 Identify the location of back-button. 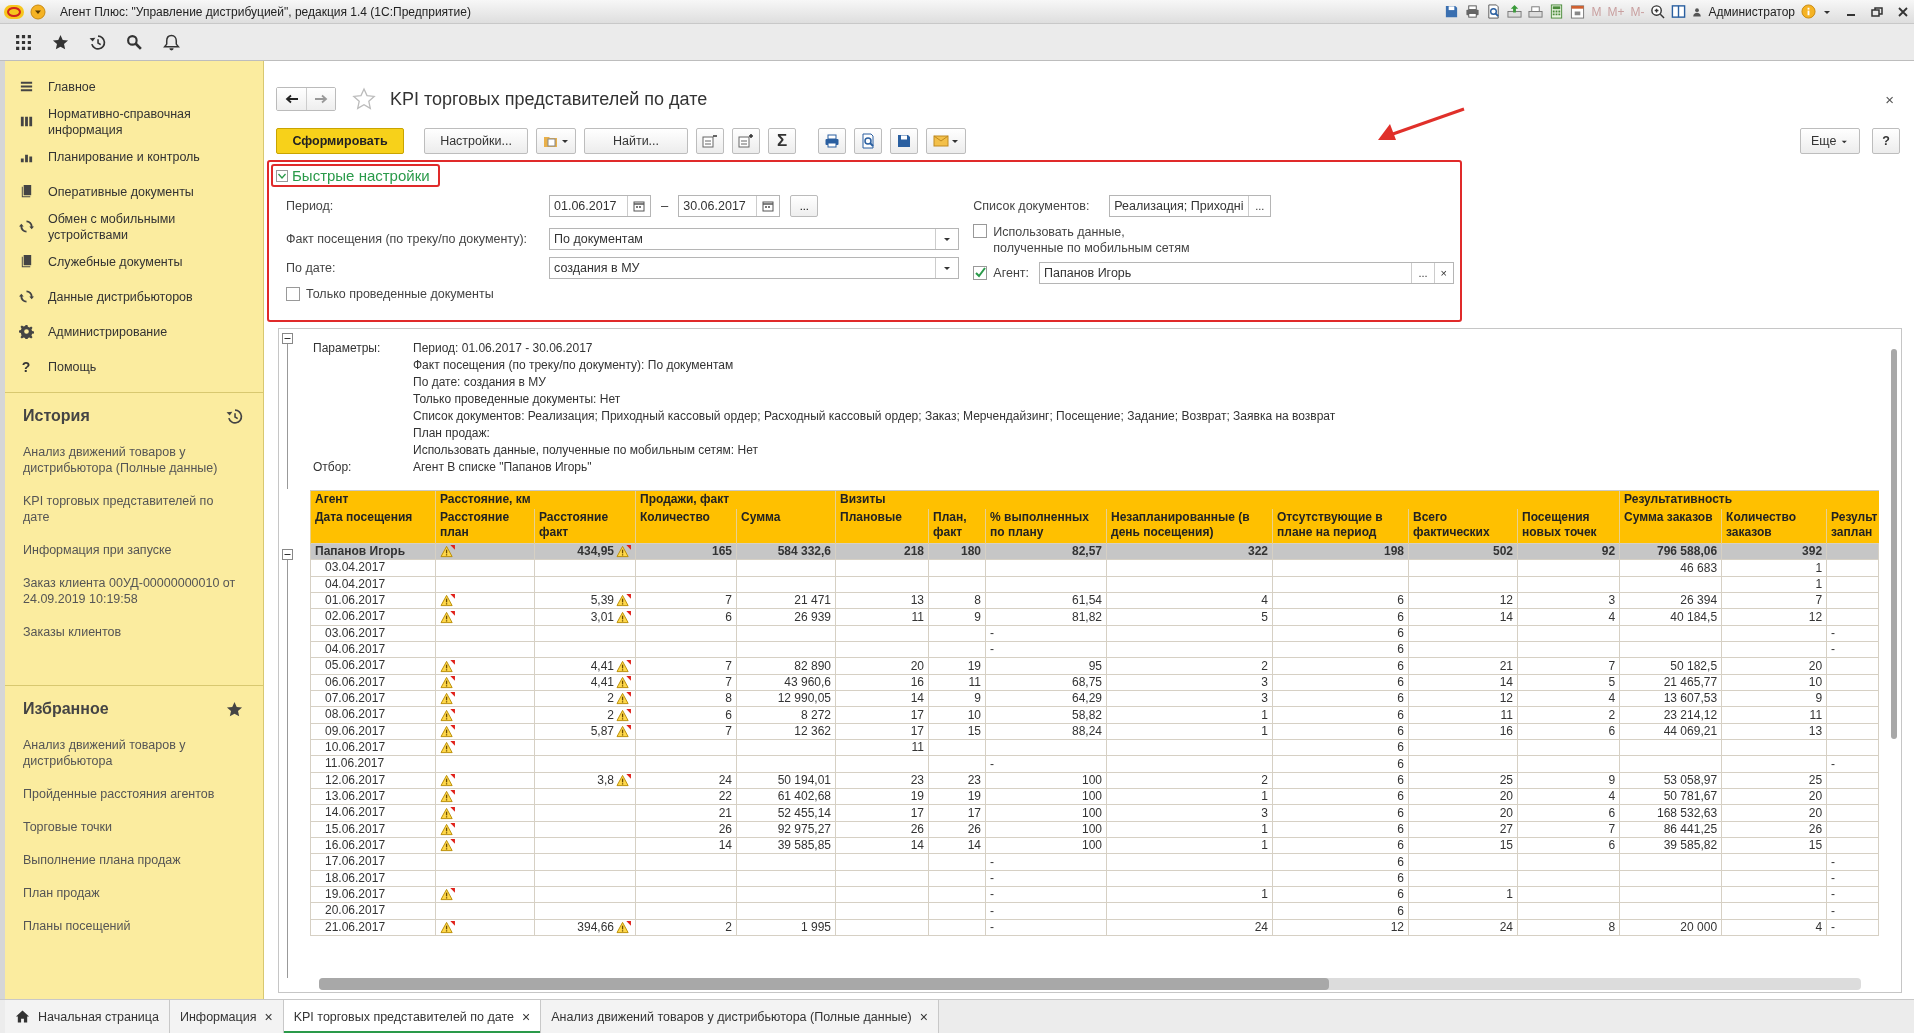
(291, 99).